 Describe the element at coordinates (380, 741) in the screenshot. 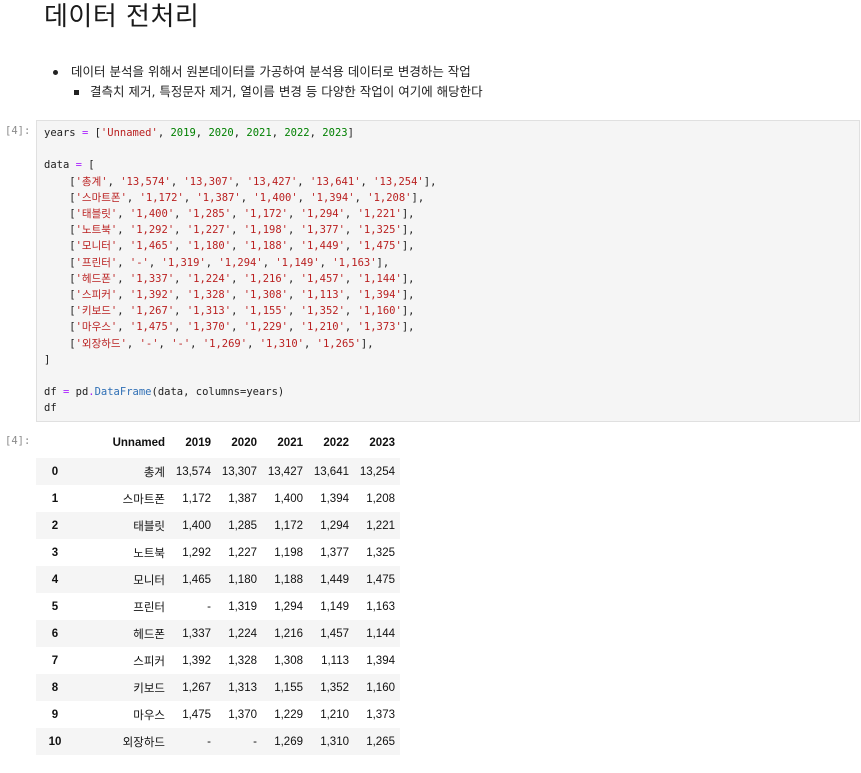

I see `table-cell: 1,265` at that location.